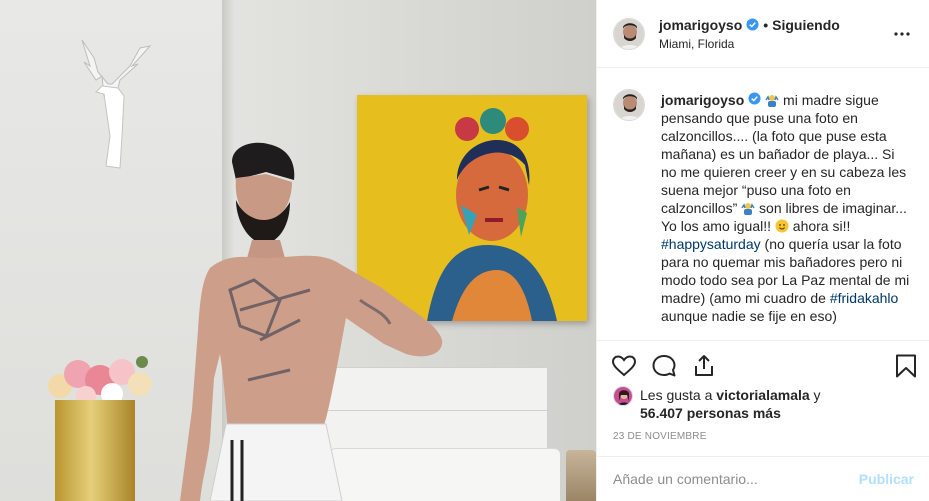 The image size is (929, 501). I want to click on post-location: Miami, Florida, so click(749, 44).